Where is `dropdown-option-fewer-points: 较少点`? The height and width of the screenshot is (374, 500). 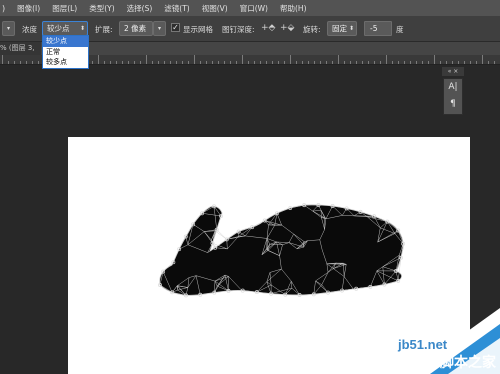 dropdown-option-fewer-points: 较少点 is located at coordinates (65, 41).